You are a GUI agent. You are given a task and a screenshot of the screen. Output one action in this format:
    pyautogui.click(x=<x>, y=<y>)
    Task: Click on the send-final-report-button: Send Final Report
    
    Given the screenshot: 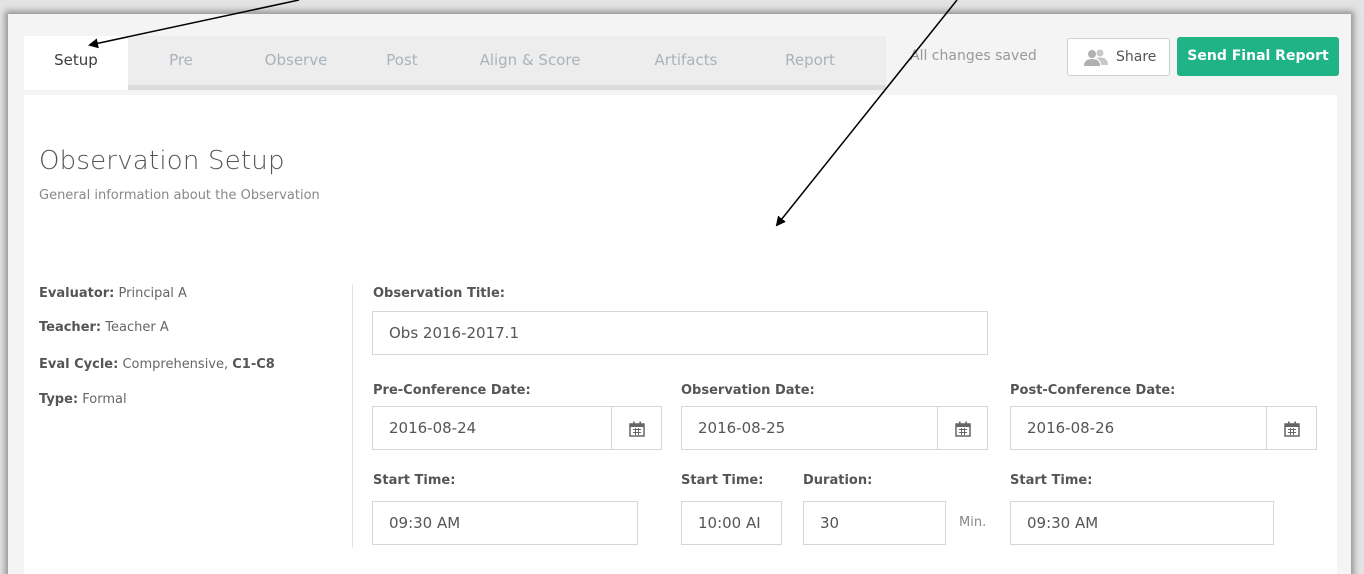 What is the action you would take?
    pyautogui.click(x=1258, y=56)
    